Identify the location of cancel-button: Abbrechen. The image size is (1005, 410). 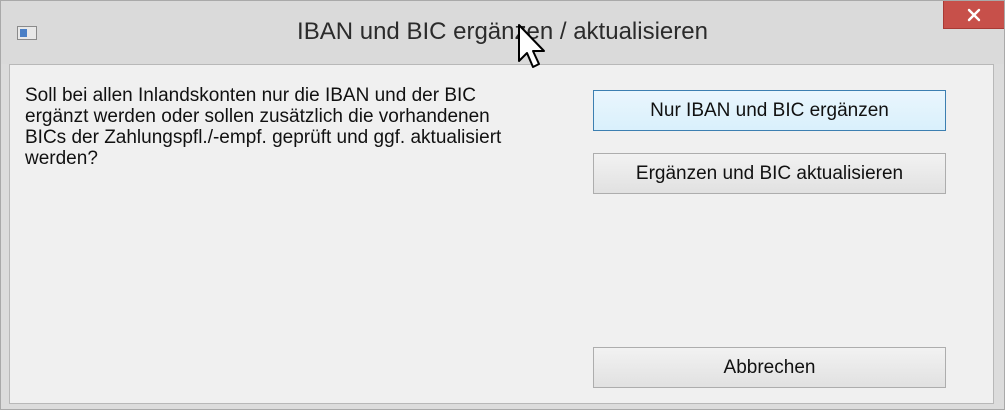
(769, 367).